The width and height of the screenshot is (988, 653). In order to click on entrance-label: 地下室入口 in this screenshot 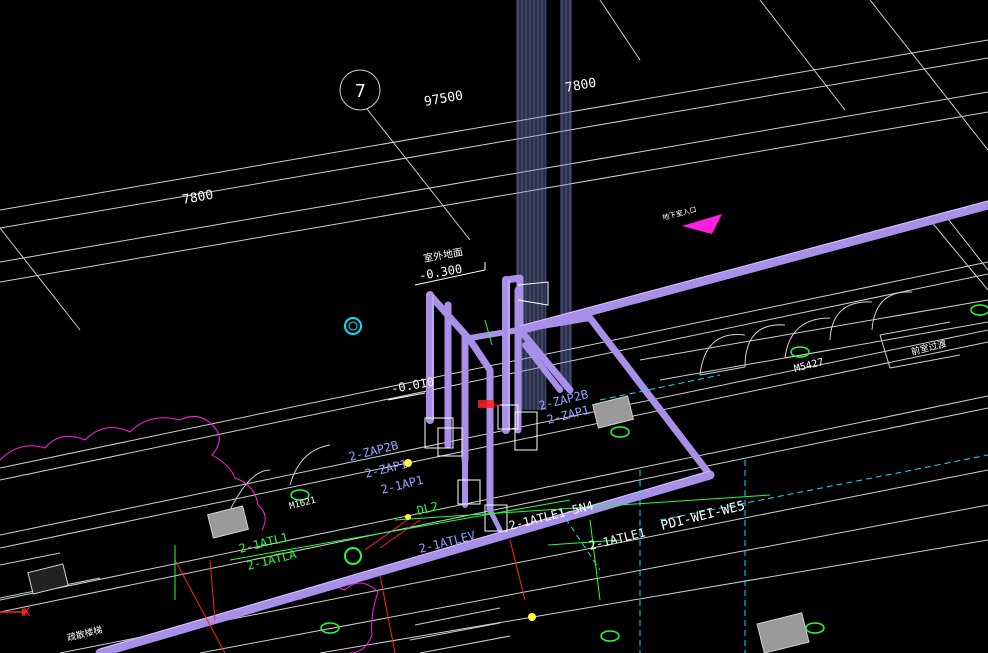, I will do `click(679, 213)`.